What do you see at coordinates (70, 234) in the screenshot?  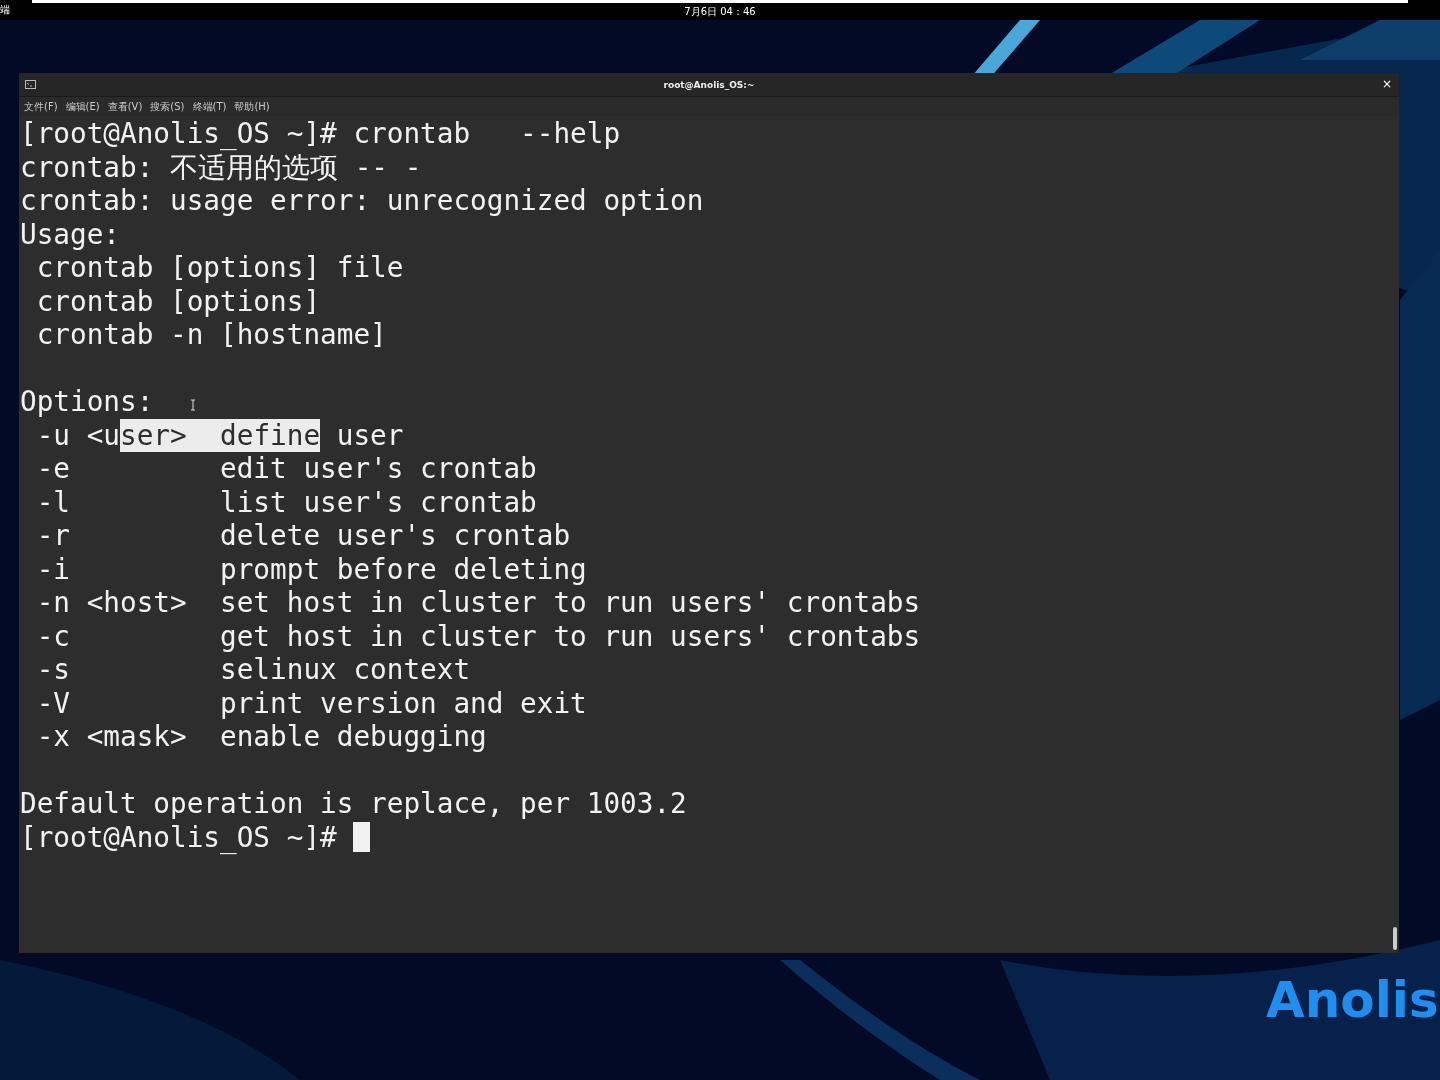 I see `terminal-line: Usage:` at bounding box center [70, 234].